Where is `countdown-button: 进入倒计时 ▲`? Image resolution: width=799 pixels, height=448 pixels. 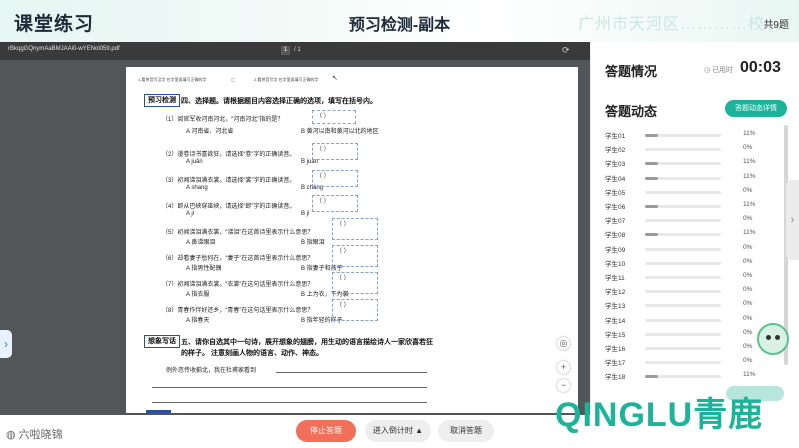
countdown-button: 进入倒计时 ▲ is located at coordinates (398, 431).